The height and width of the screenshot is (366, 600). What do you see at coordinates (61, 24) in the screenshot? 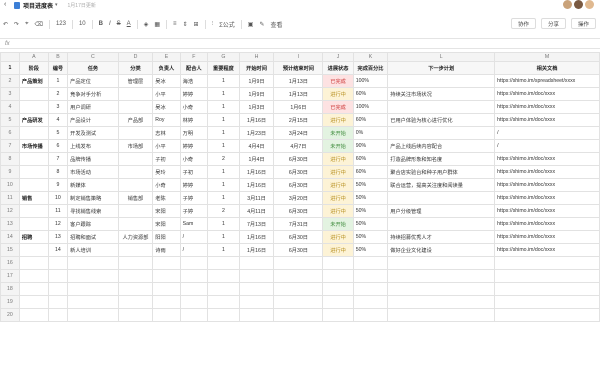
I see `number-format-button: 123` at bounding box center [61, 24].